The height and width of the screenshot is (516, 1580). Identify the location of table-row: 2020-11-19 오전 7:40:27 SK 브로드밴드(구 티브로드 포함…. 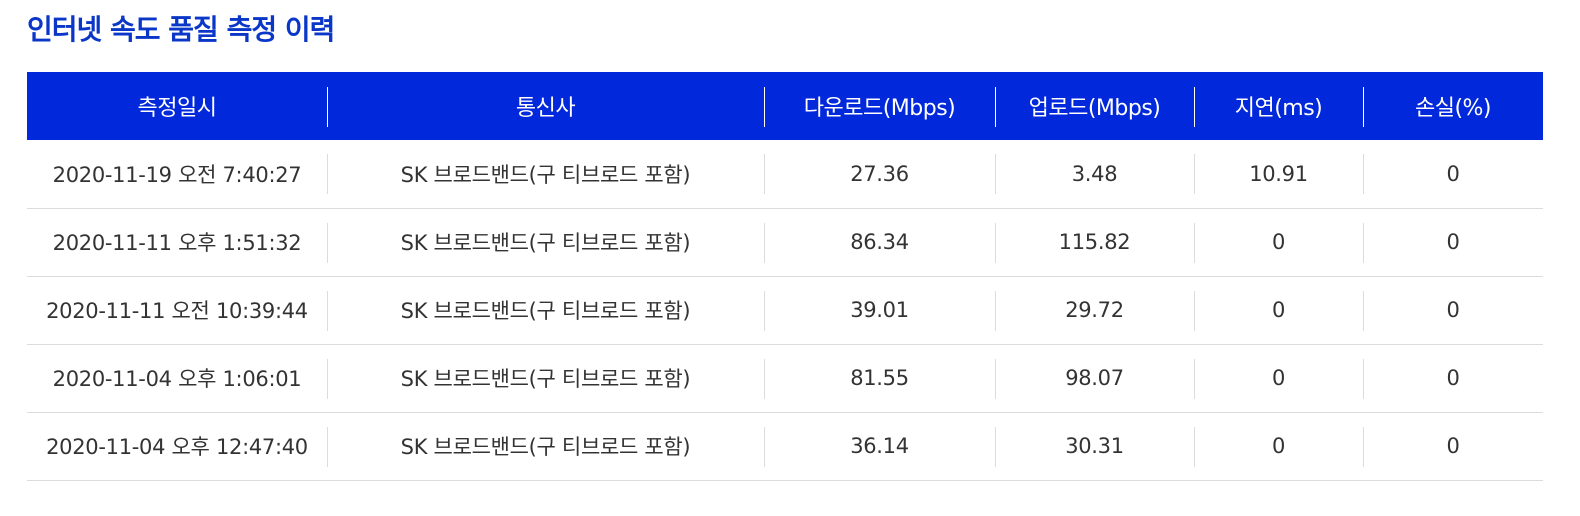
(785, 174).